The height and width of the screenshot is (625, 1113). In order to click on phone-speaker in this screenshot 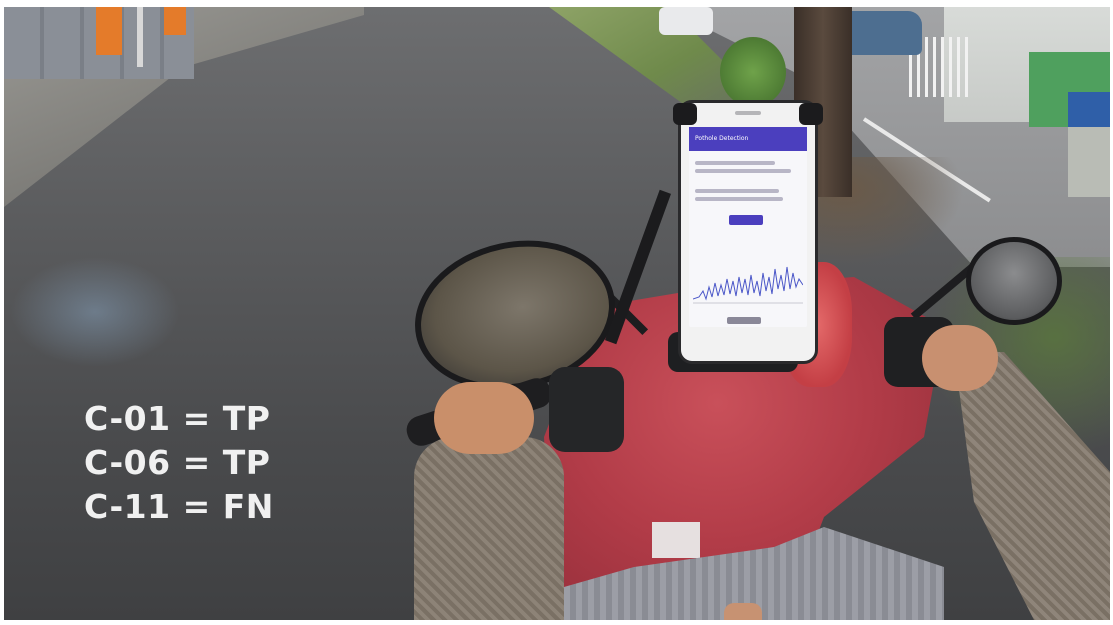, I will do `click(748, 113)`.